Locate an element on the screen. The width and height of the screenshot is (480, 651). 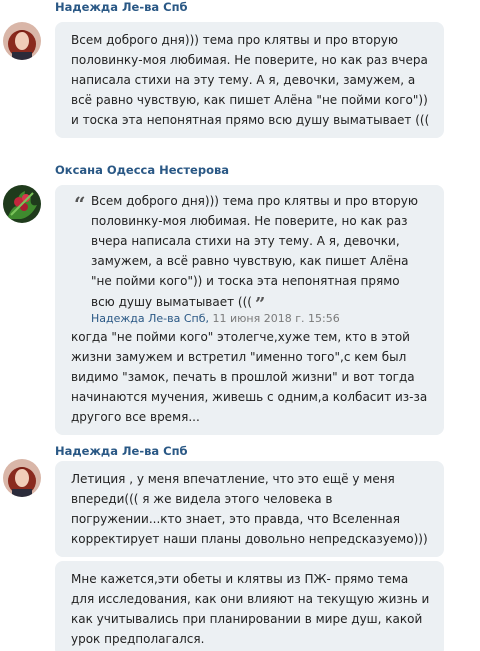
author-link: Оксана Одесса Нестерова is located at coordinates (142, 170).